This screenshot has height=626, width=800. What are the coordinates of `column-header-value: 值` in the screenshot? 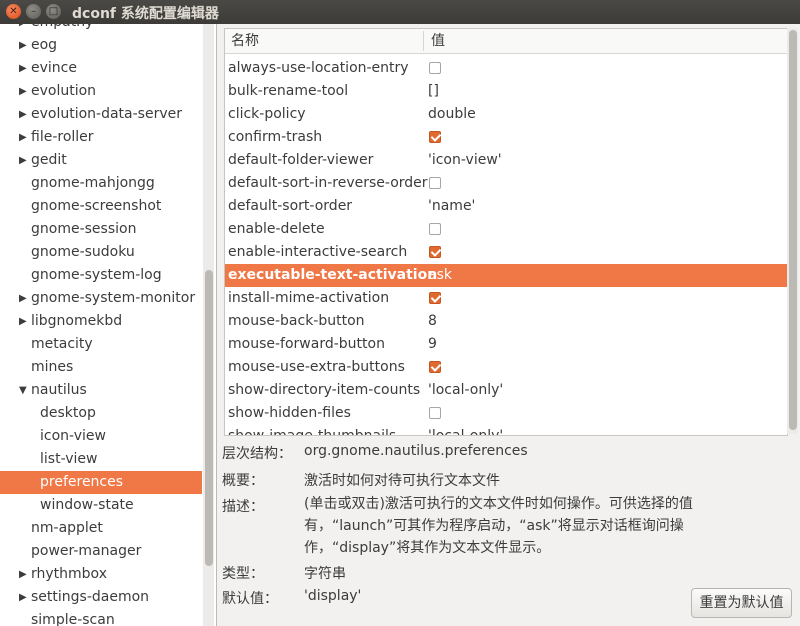 It's located at (438, 41).